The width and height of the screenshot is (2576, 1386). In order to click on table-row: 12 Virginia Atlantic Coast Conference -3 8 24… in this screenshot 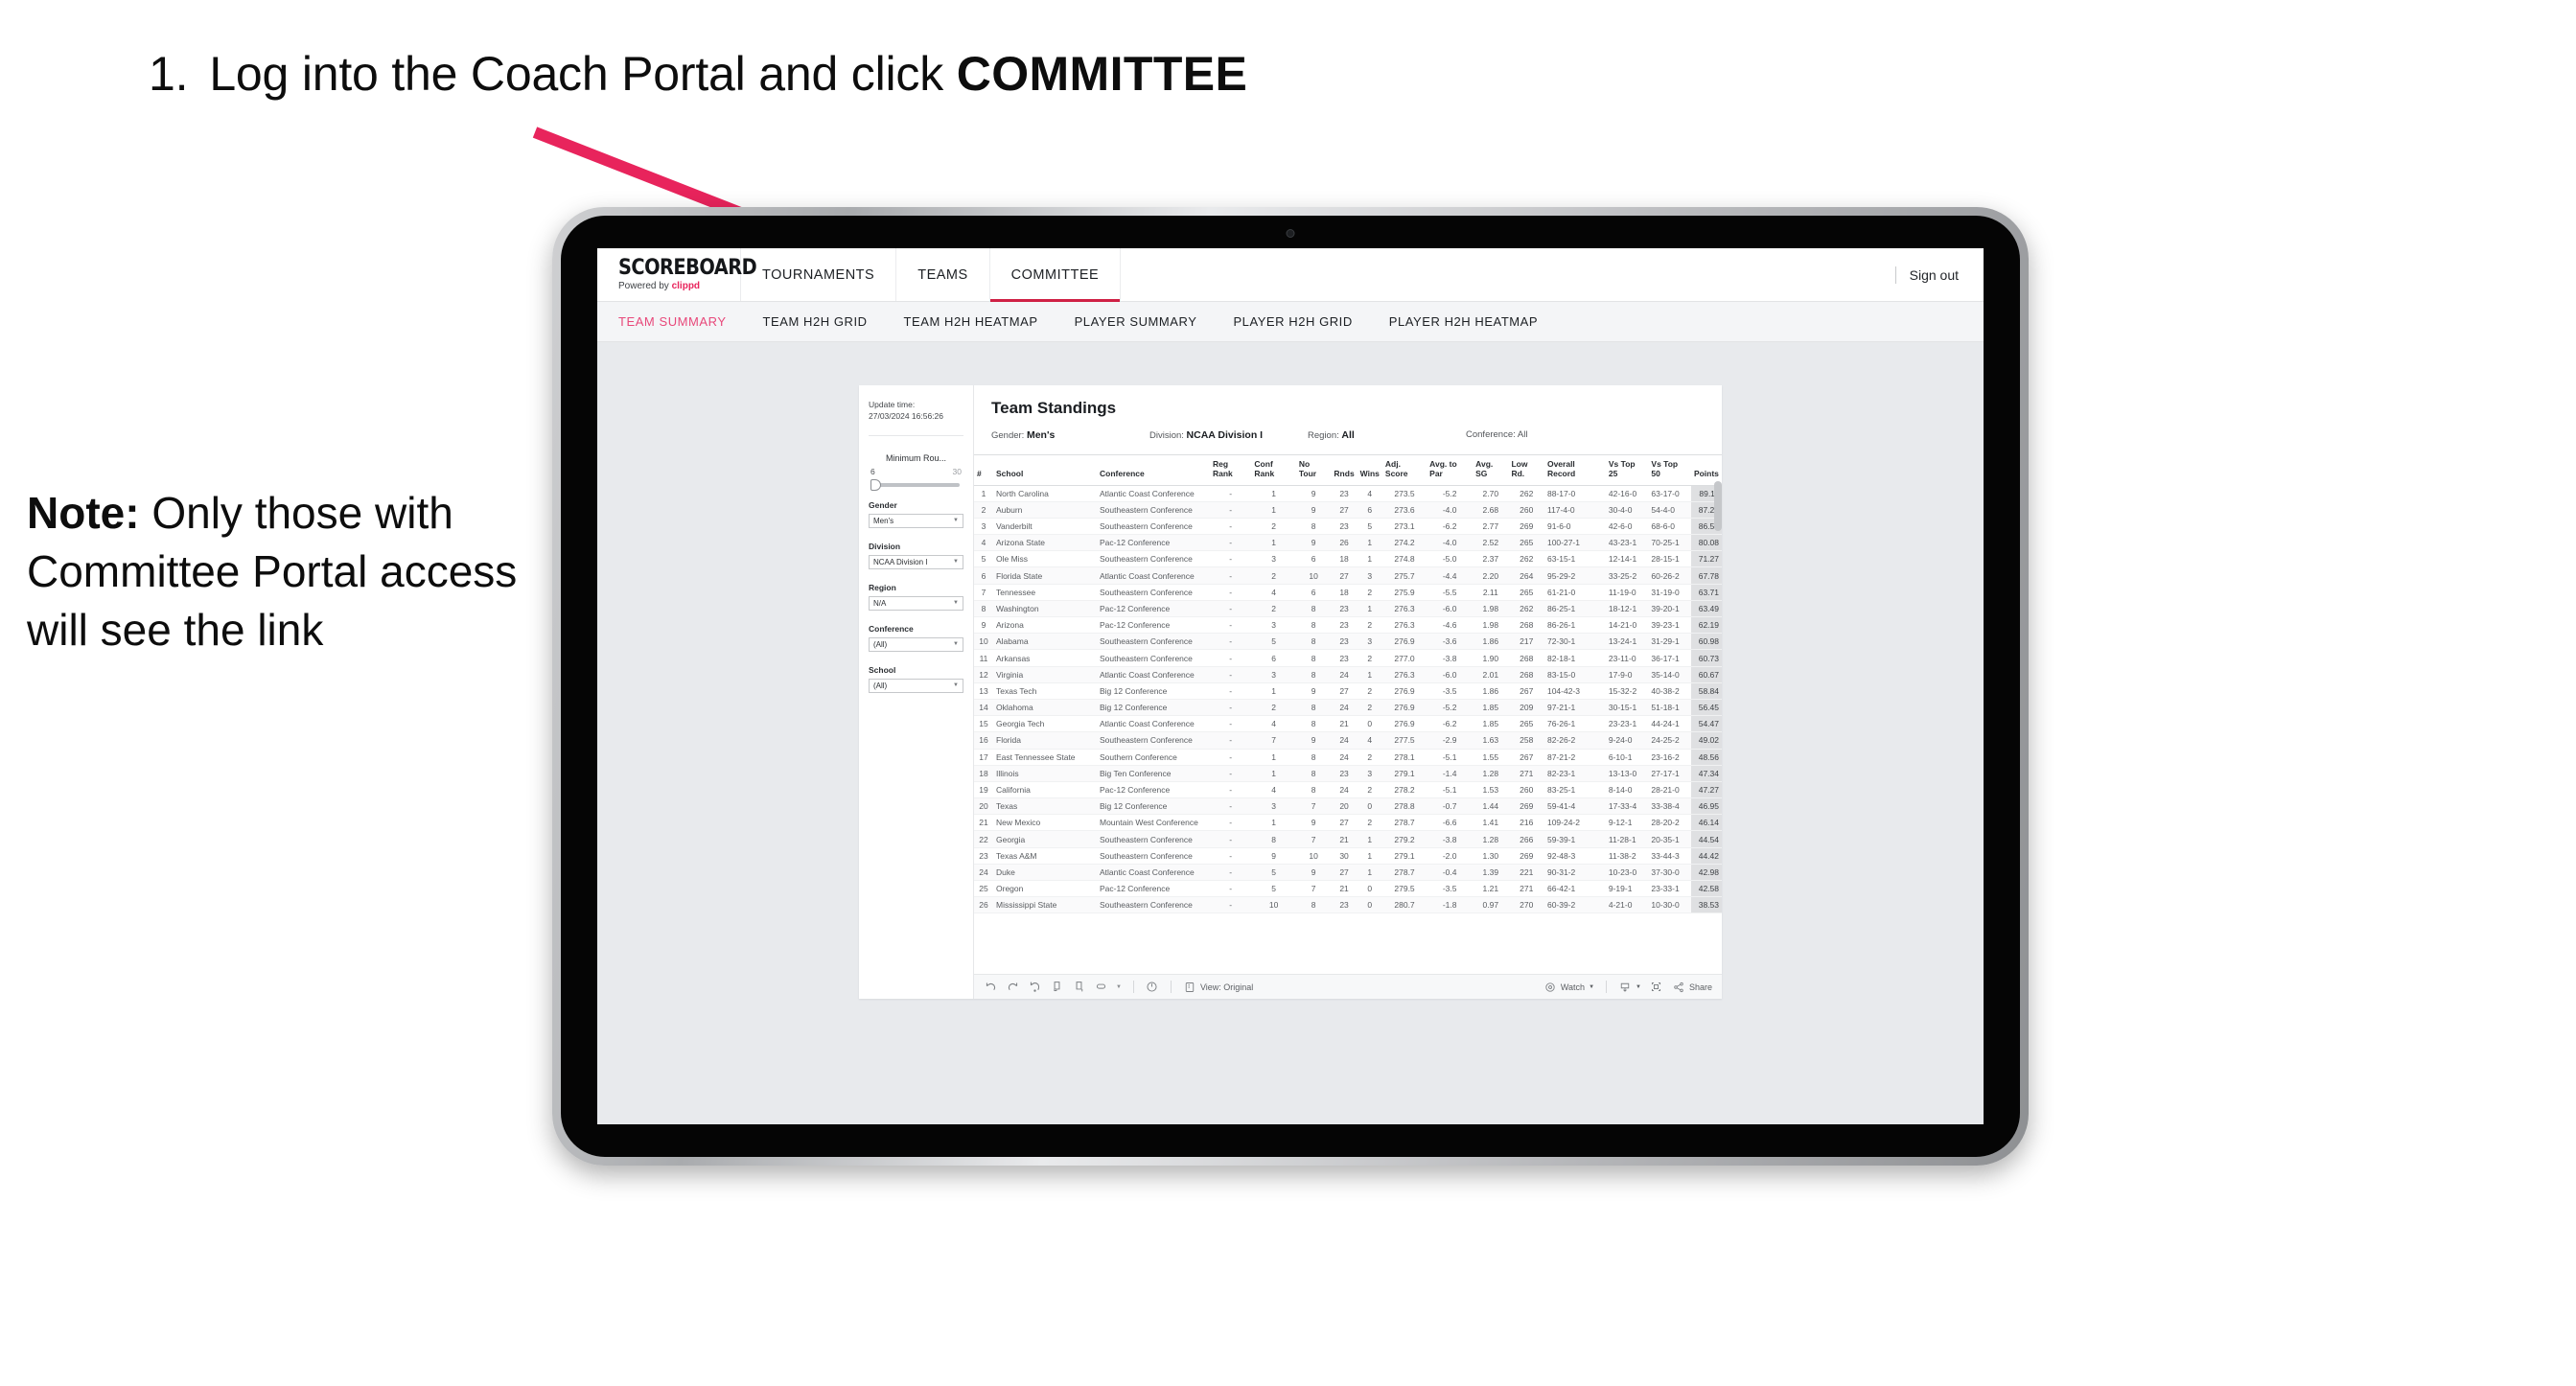, I will do `click(1348, 675)`.